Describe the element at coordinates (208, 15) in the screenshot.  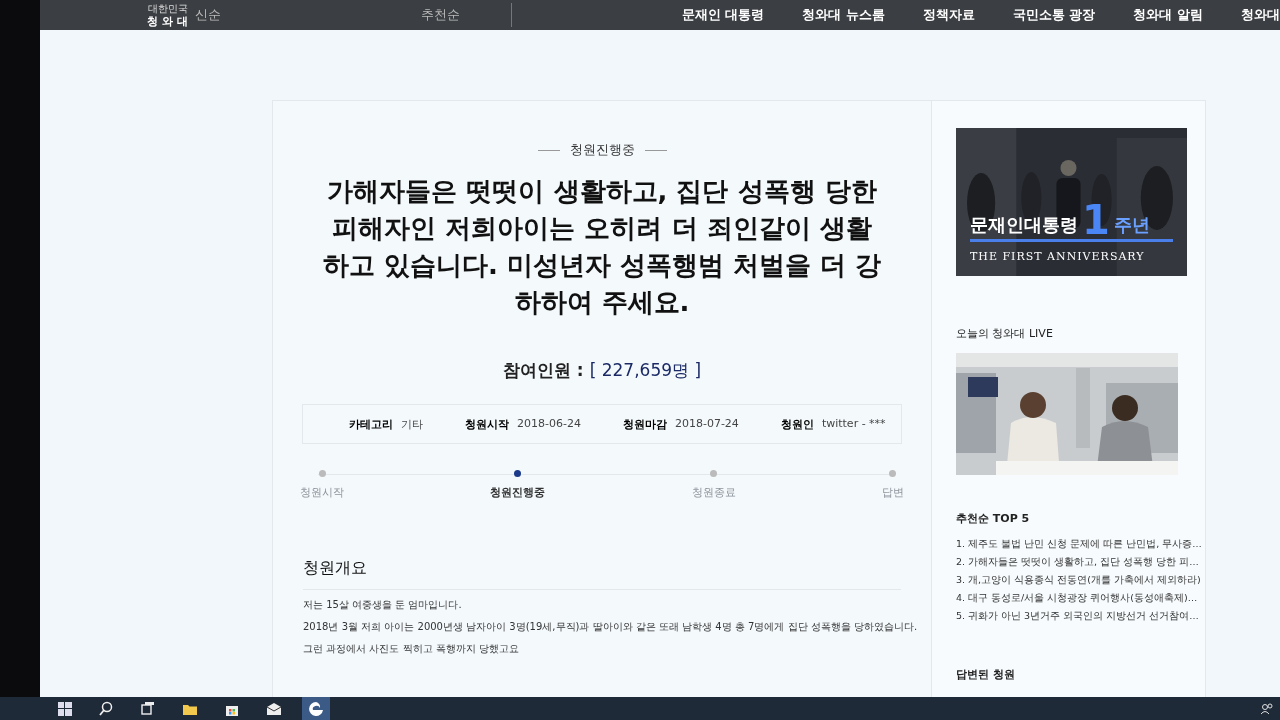
I see `sort-tab: 신순` at that location.